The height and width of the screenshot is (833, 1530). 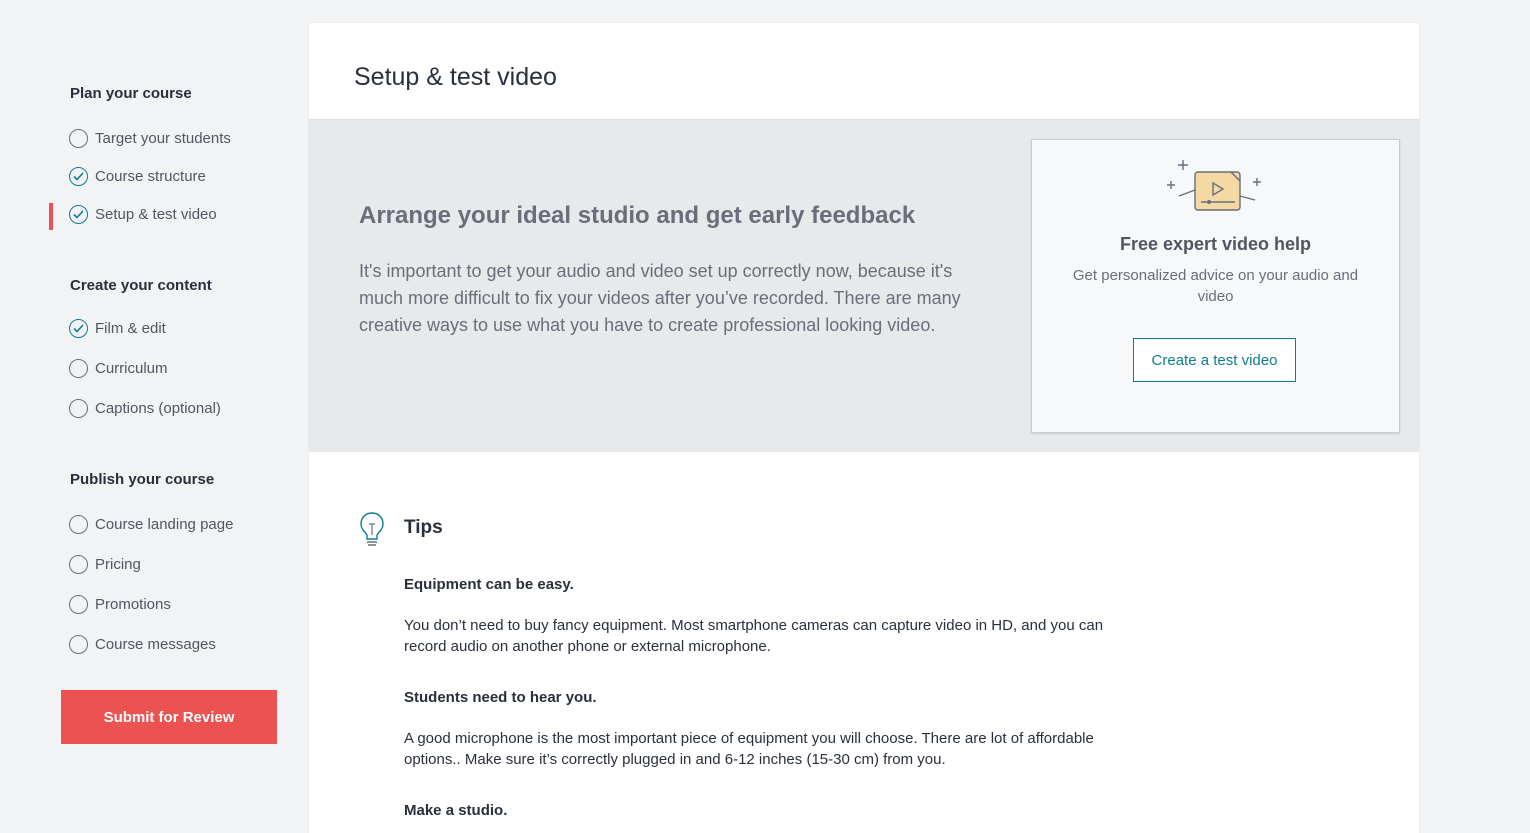 I want to click on sidebar-item-course-messages: Course messages, so click(x=142, y=644).